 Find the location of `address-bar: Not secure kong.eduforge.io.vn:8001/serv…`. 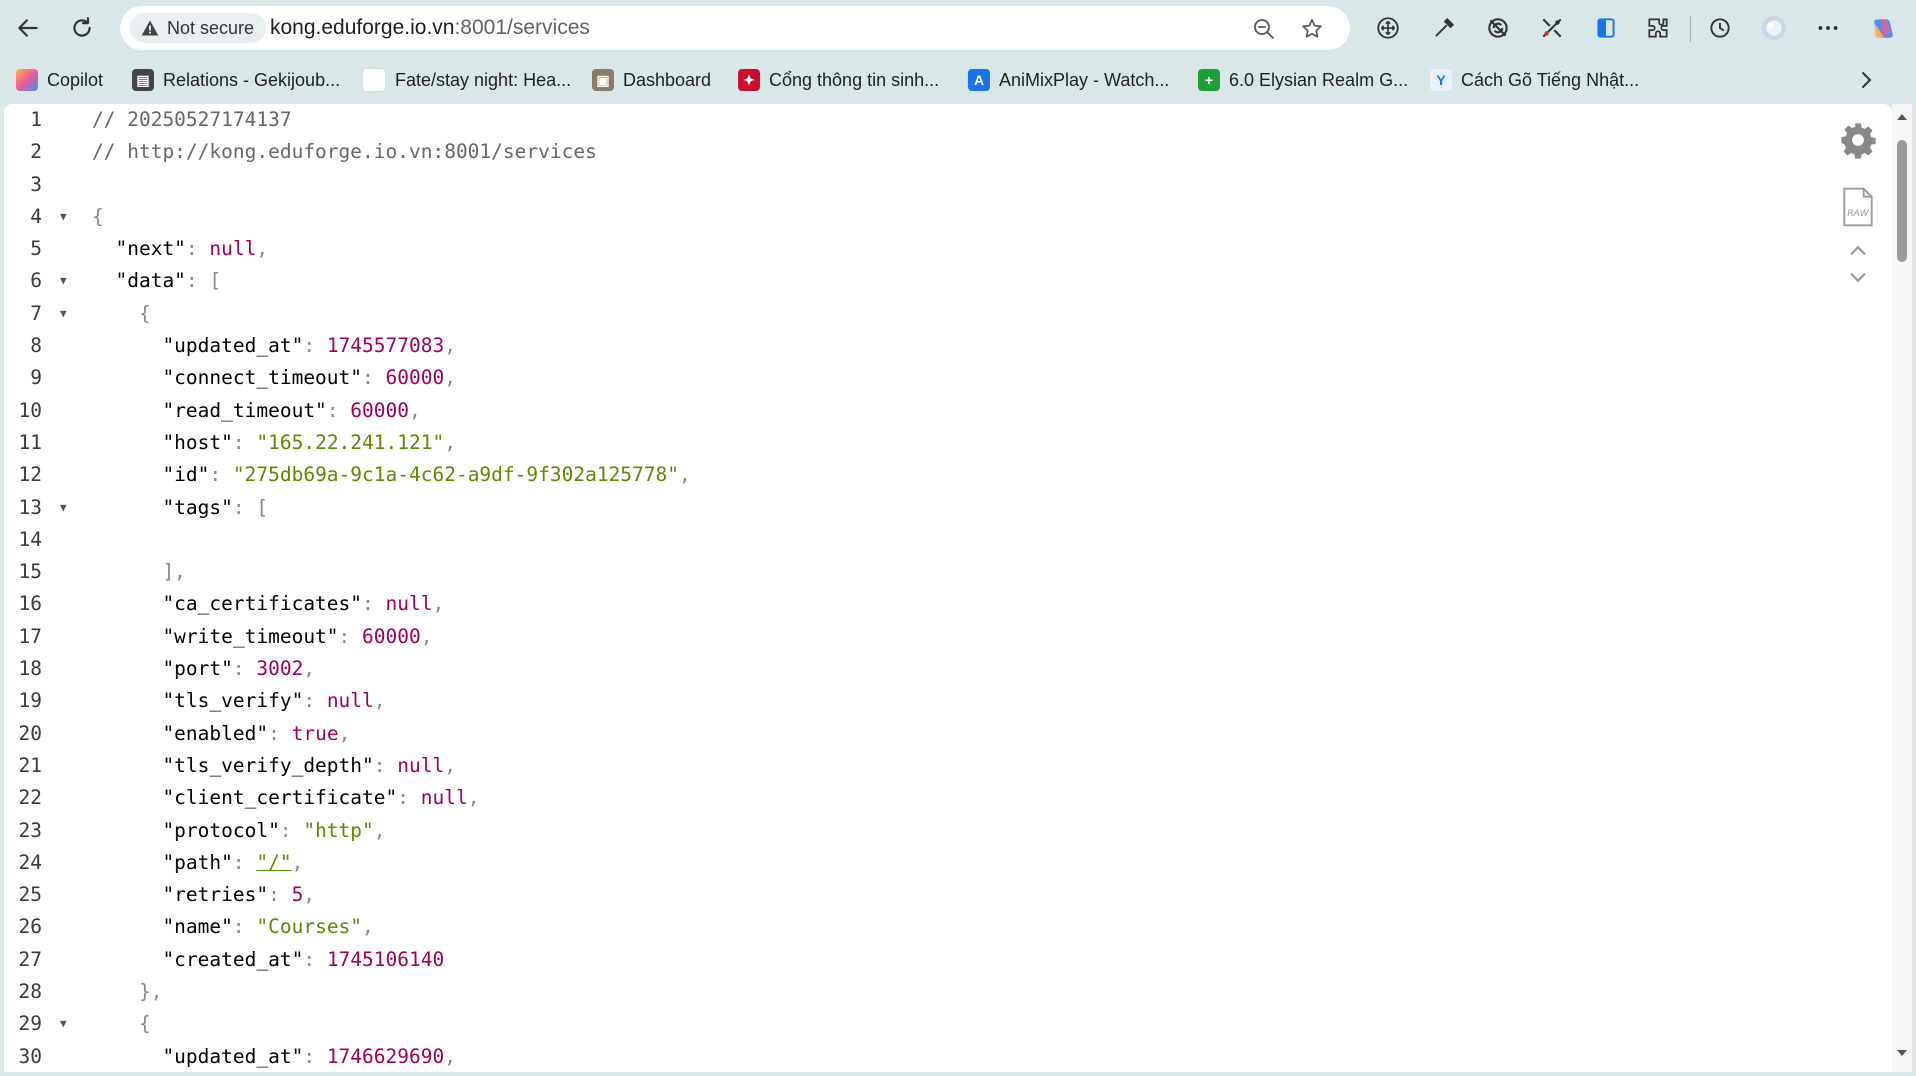

address-bar: Not secure kong.eduforge.io.vn:8001/serv… is located at coordinates (735, 28).